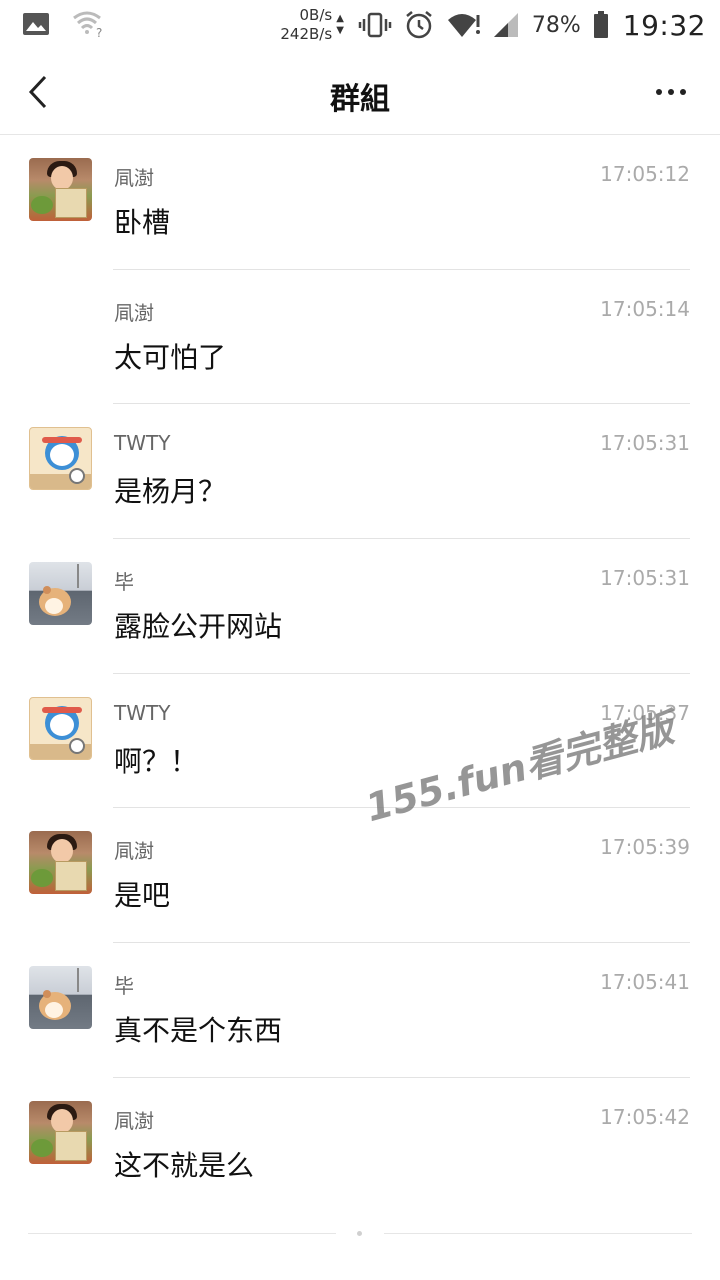 This screenshot has height=1280, width=720. I want to click on message-text: 是杨月？, so click(170, 492).